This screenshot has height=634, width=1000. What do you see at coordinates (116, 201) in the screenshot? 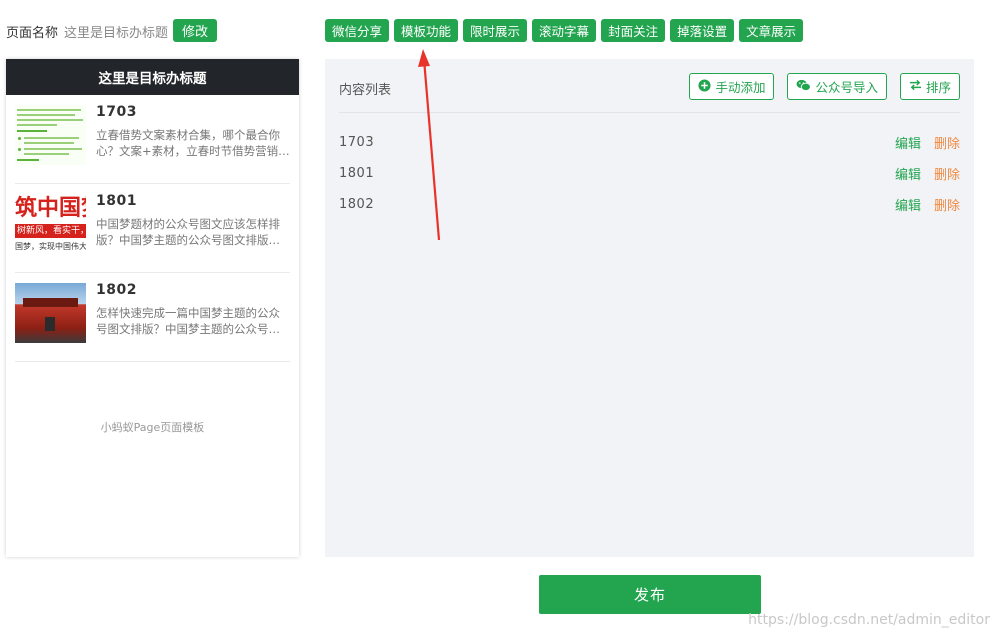
I see `article-title: 1801` at bounding box center [116, 201].